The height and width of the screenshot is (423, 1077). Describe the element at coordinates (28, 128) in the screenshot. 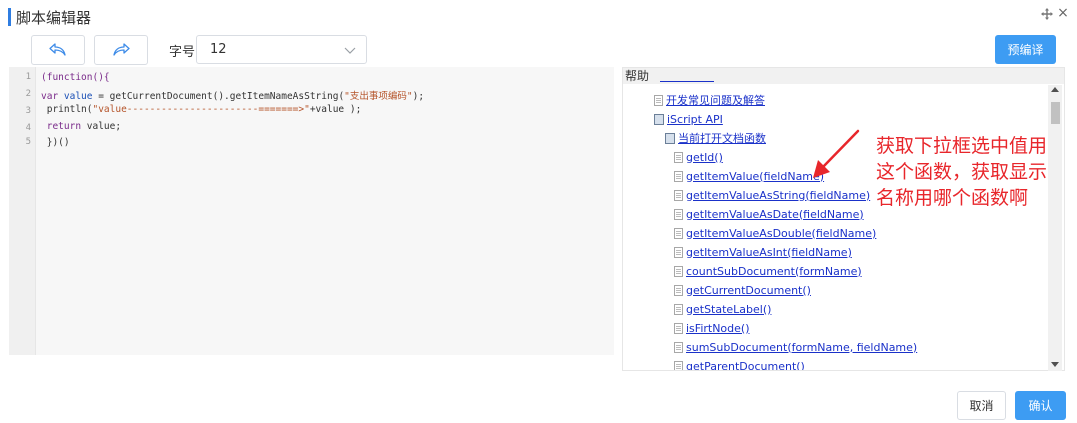

I see `line-number: 4` at that location.